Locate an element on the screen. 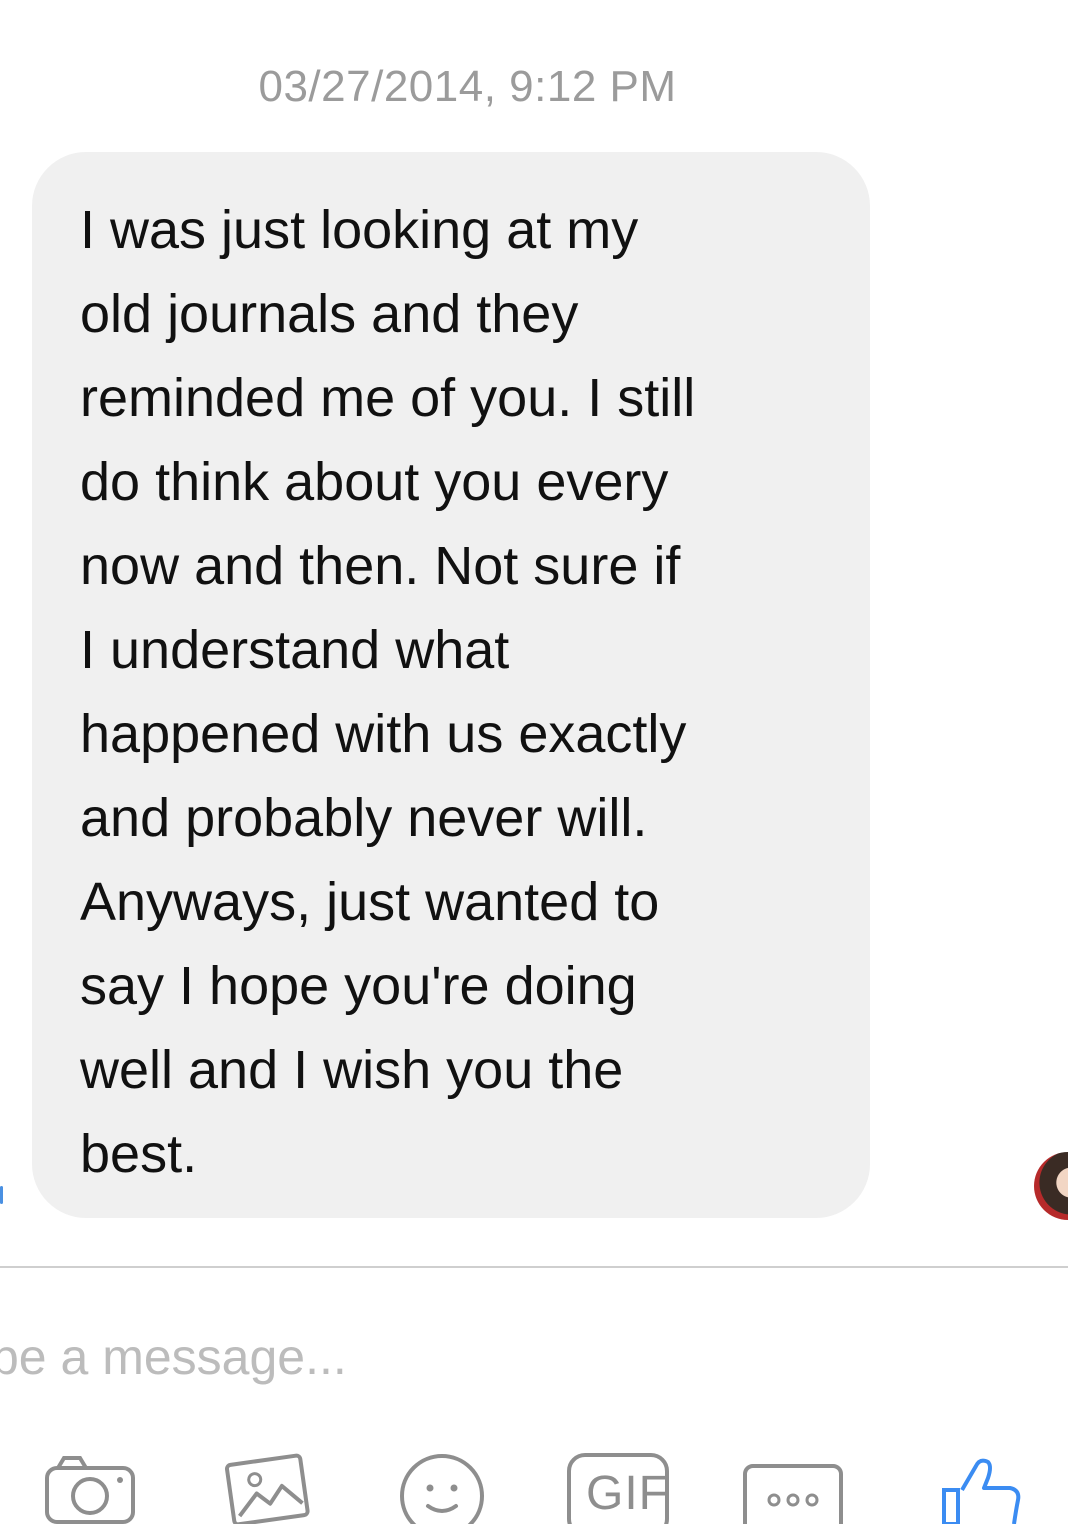  like-icon is located at coordinates (983, 1488).